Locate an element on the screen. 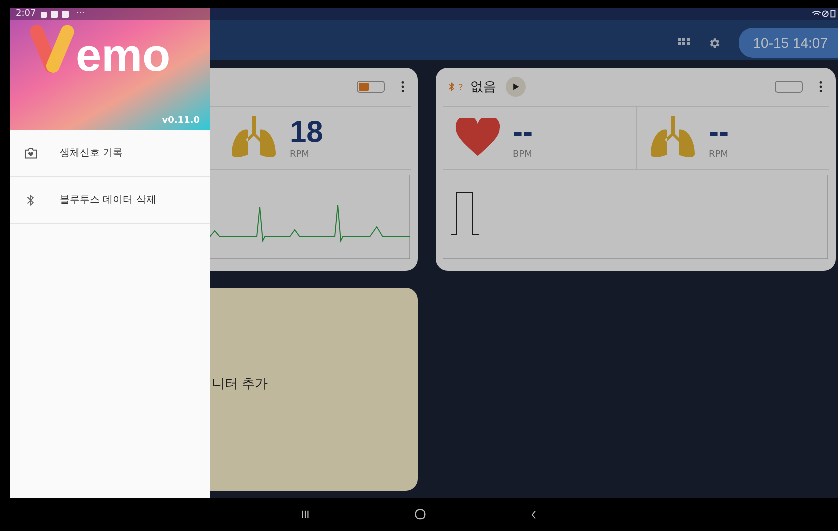  grid-icon is located at coordinates (684, 43).